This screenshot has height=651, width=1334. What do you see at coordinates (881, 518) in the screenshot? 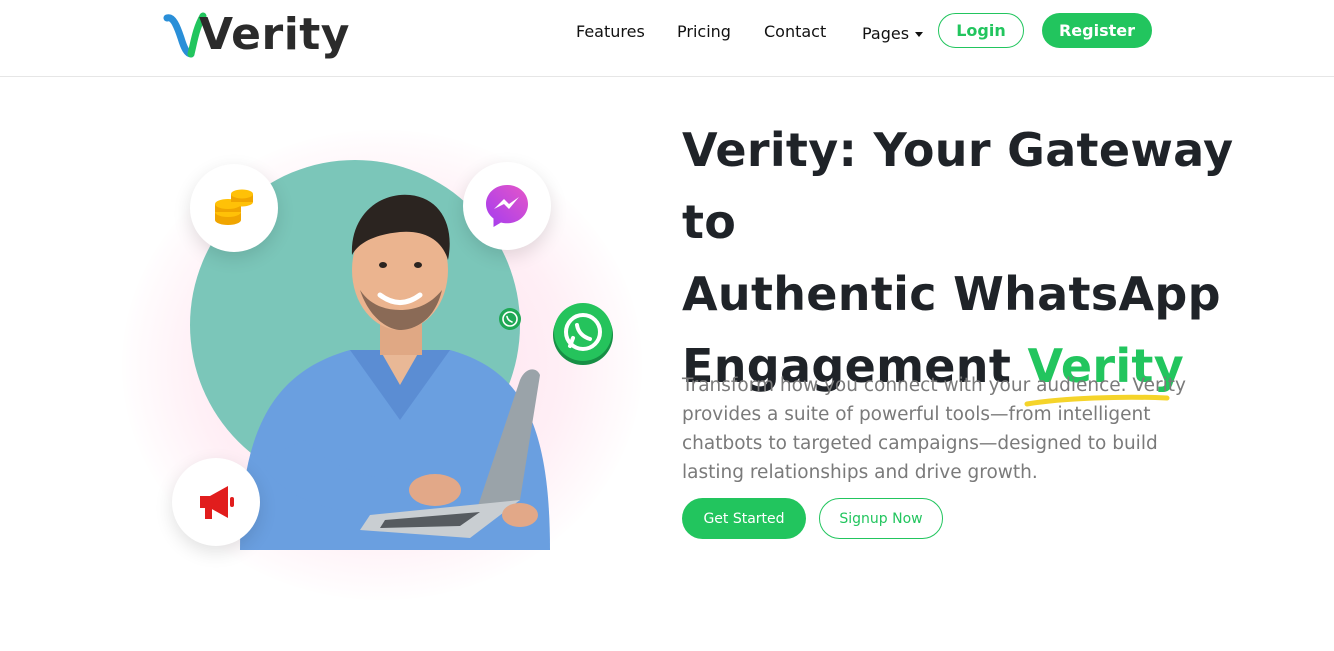
I see `signup-now-button: Signup Now` at bounding box center [881, 518].